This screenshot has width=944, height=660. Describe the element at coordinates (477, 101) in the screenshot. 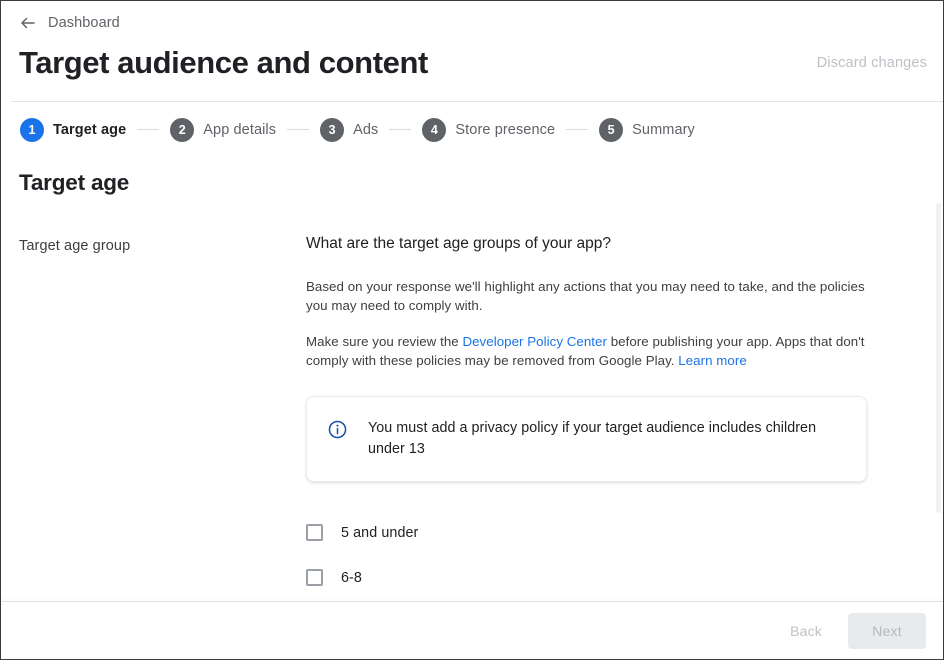

I see `header-divider` at that location.